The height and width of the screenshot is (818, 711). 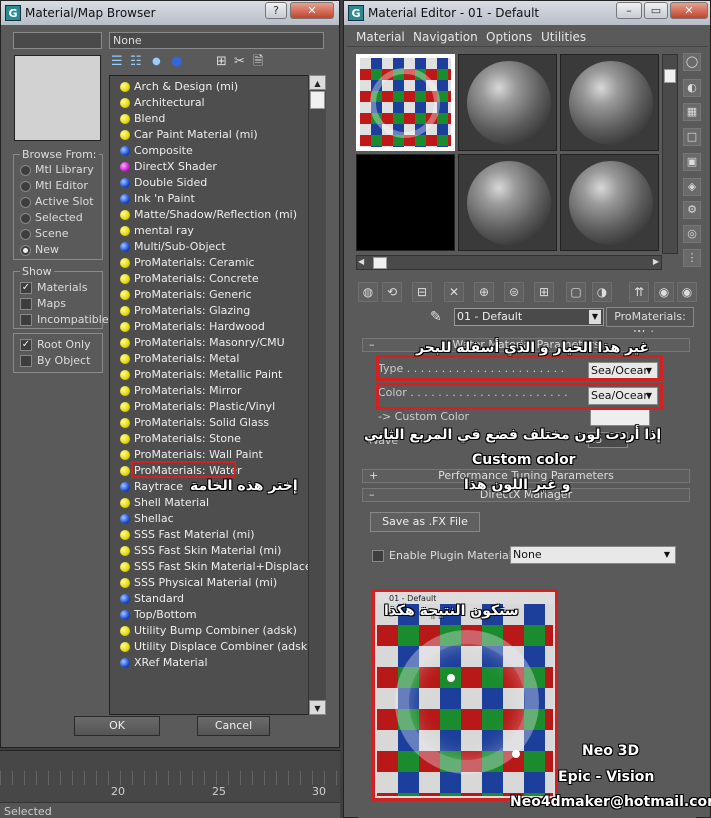 What do you see at coordinates (209, 263) in the screenshot?
I see `list-item: ProMaterials: Ceramic` at bounding box center [209, 263].